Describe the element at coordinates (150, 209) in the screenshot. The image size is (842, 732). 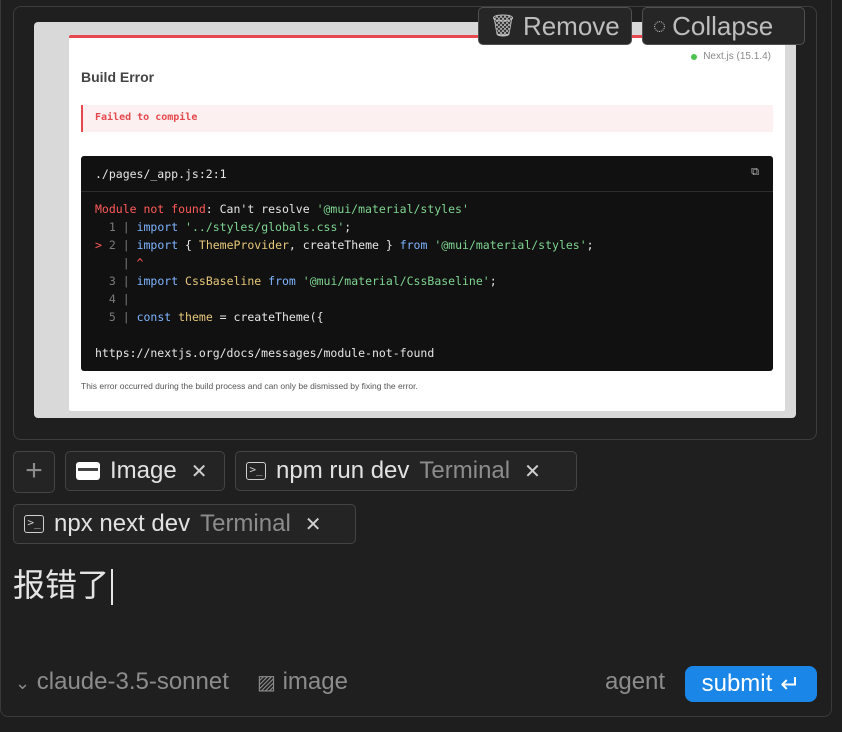
I see `error-kind: Module not found` at that location.